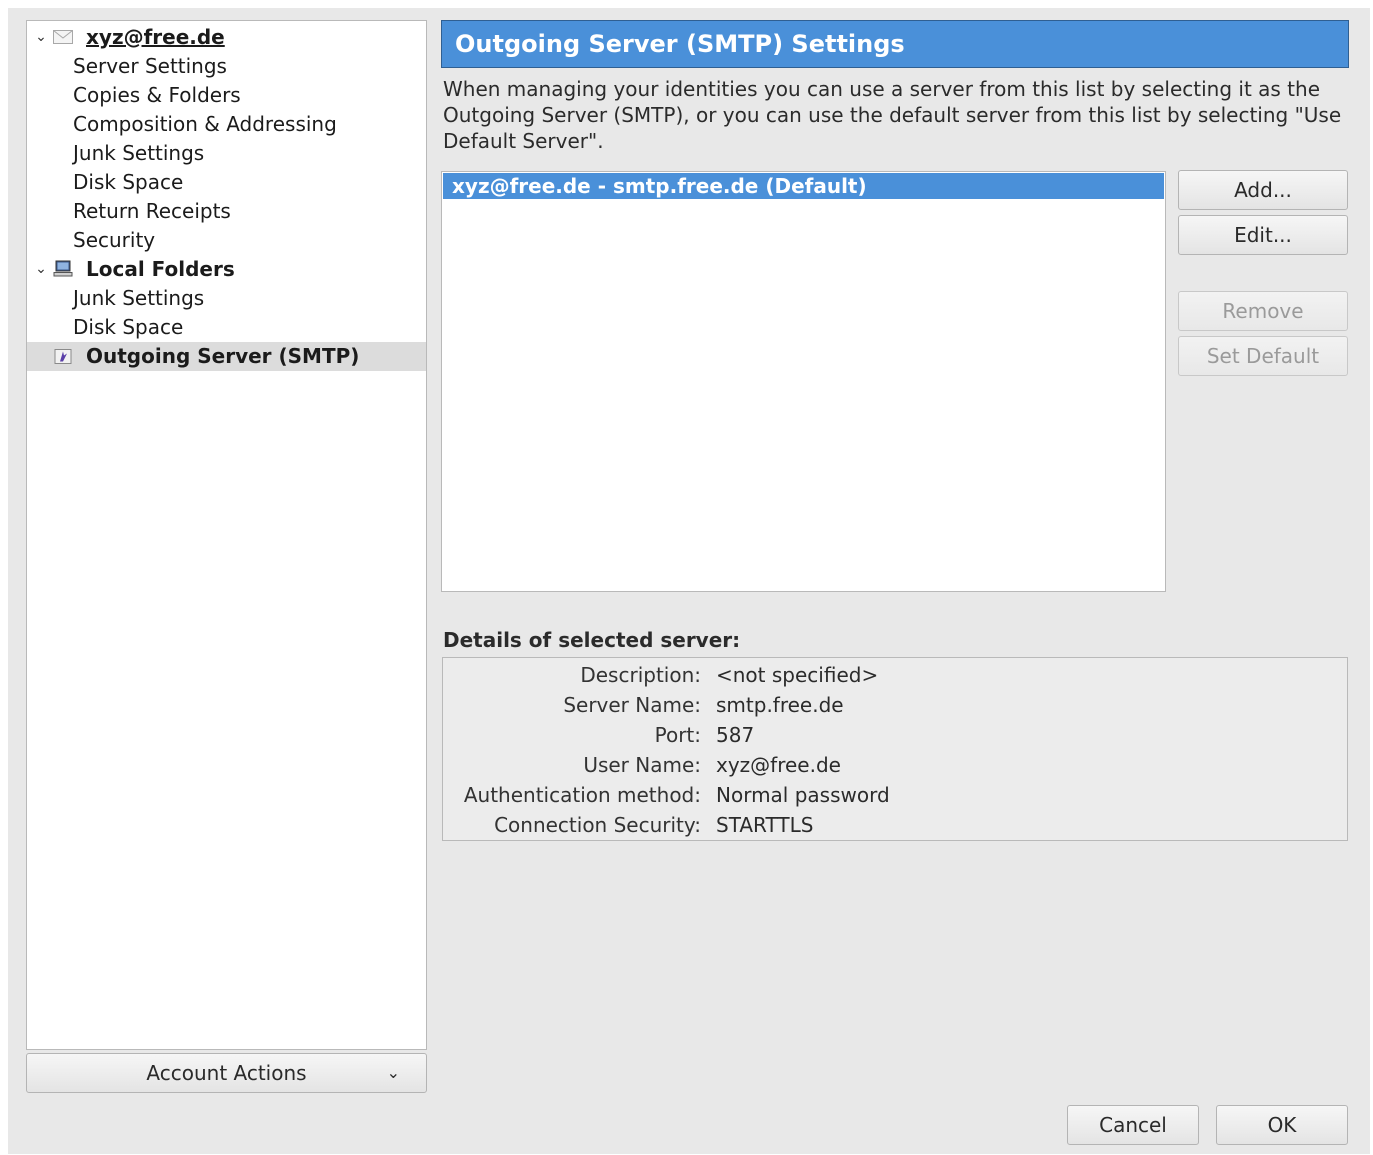 The image size is (1373, 1155). What do you see at coordinates (226, 240) in the screenshot?
I see `tree-item-security: Security` at bounding box center [226, 240].